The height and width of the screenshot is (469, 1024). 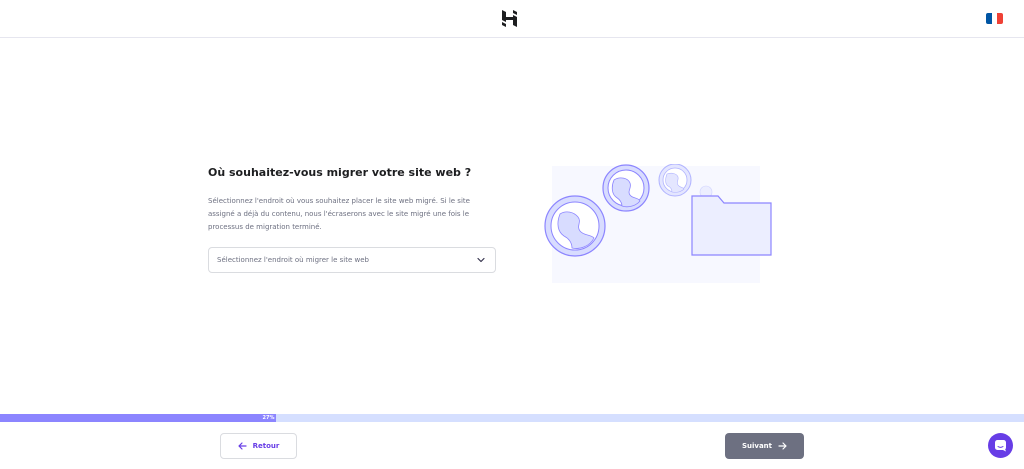 I want to click on next-button: Suivant, so click(x=764, y=446).